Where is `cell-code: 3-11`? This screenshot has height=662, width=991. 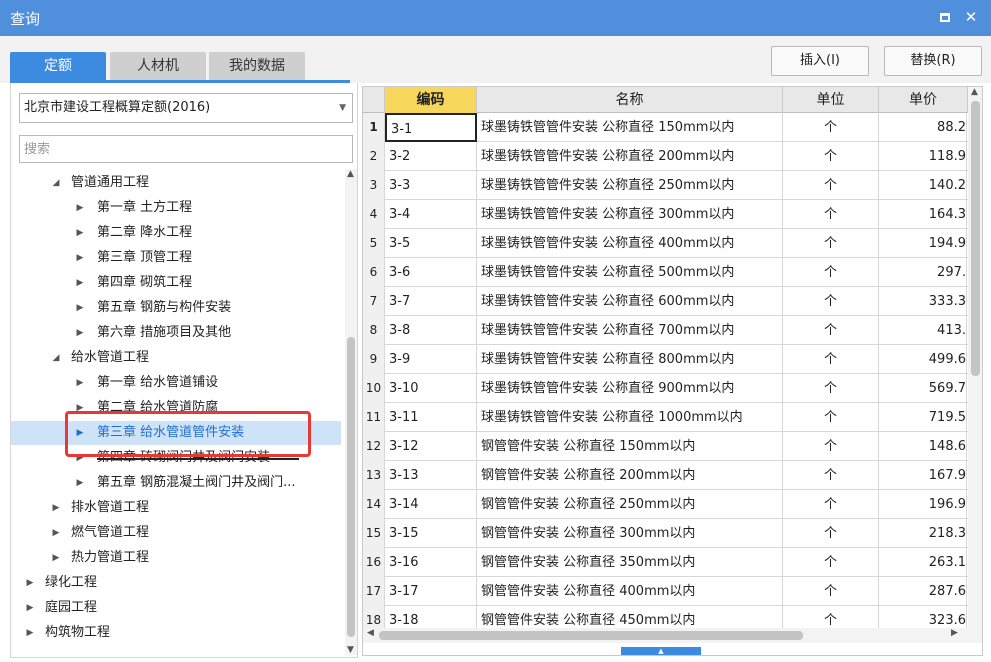 cell-code: 3-11 is located at coordinates (431, 417).